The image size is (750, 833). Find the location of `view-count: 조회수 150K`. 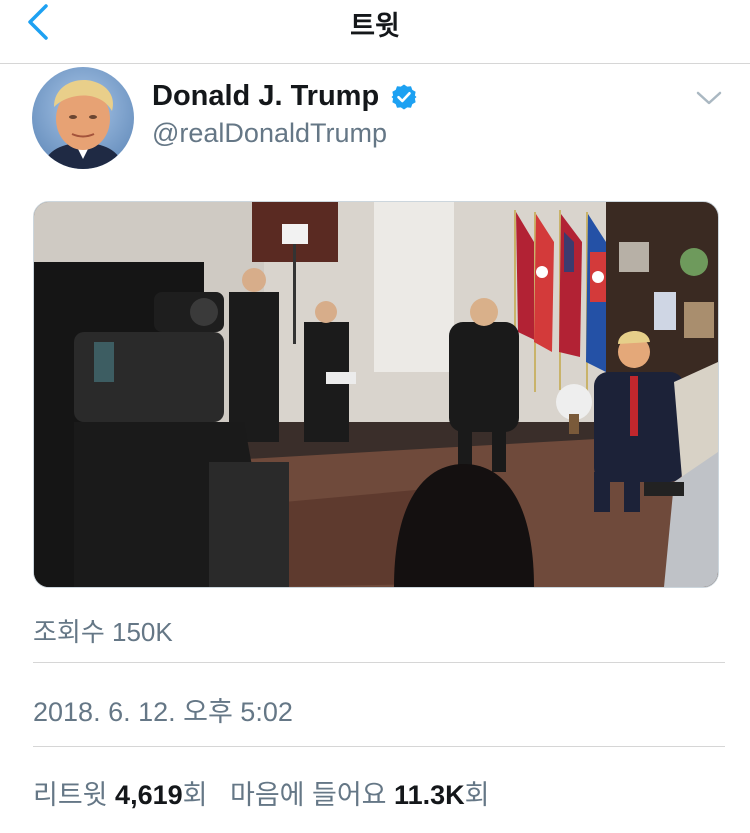

view-count: 조회수 150K is located at coordinates (103, 632).